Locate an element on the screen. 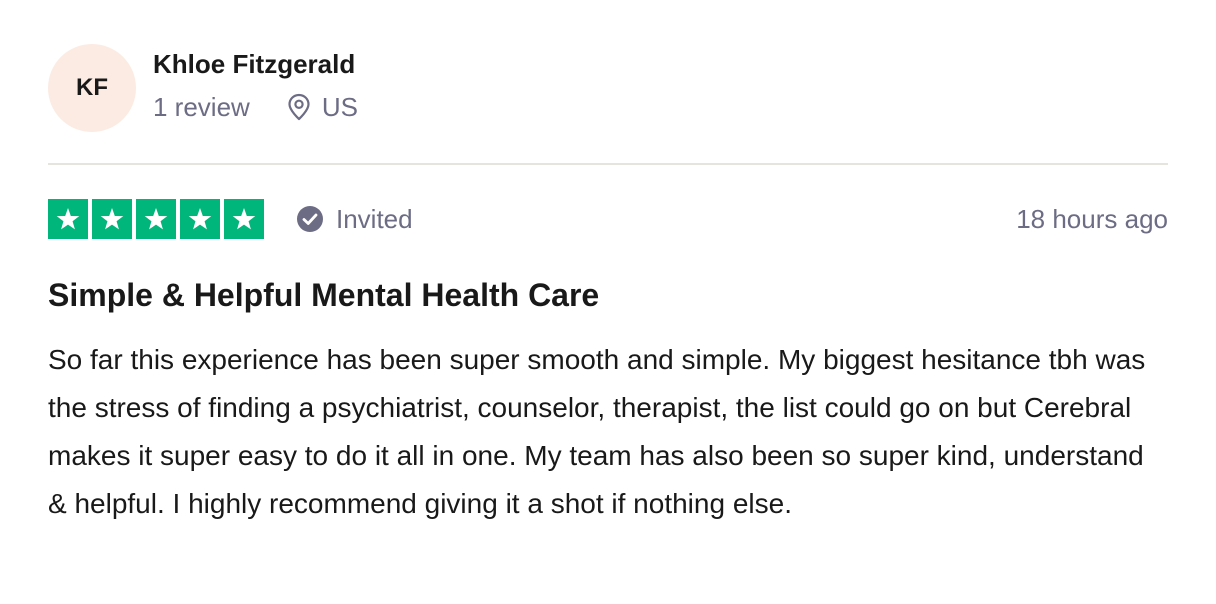 This screenshot has height=604, width=1216. consumer-location: US is located at coordinates (322, 107).